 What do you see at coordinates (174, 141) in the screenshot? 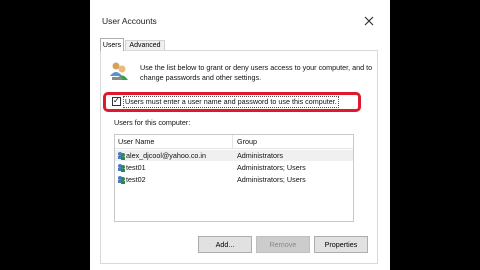
I see `column-header-user-name: User Name` at bounding box center [174, 141].